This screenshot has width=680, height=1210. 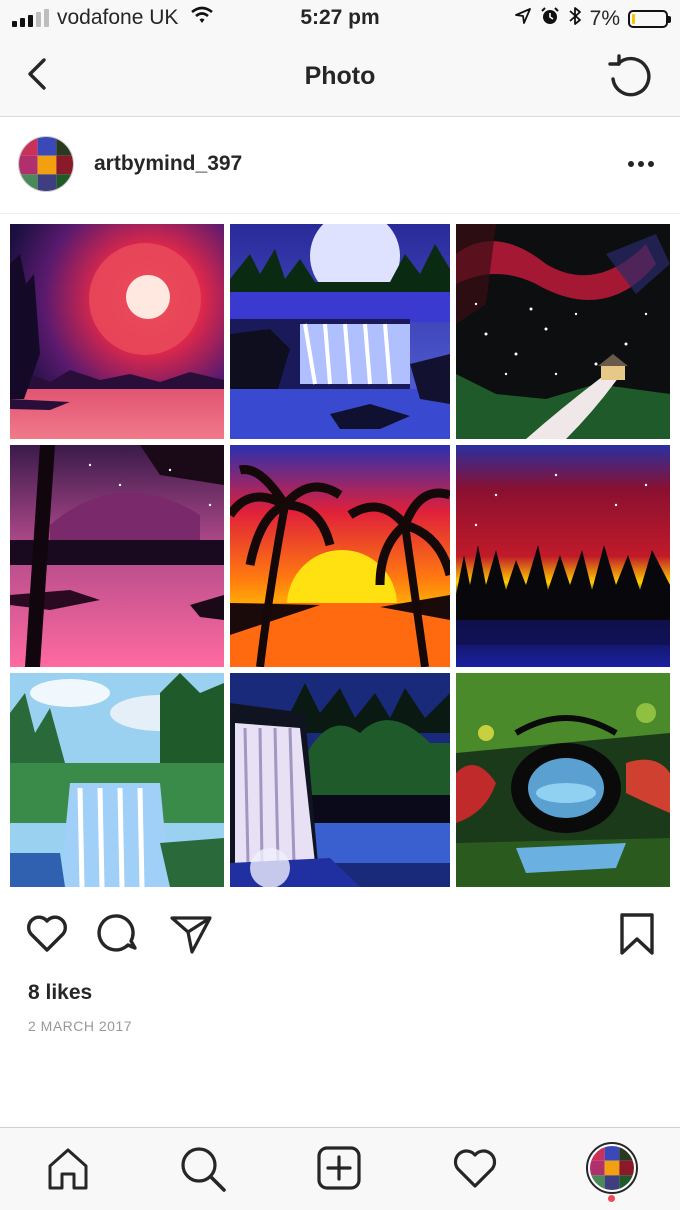 I want to click on tab-bar, so click(x=340, y=1168).